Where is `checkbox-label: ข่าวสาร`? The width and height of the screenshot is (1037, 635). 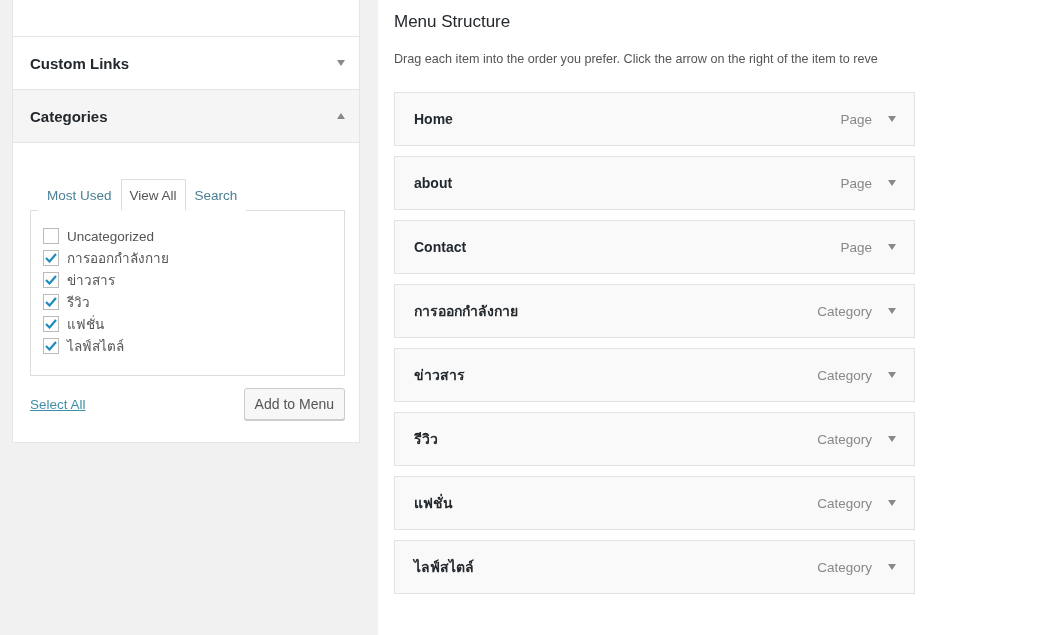
checkbox-label: ข่าวสาร is located at coordinates (91, 281).